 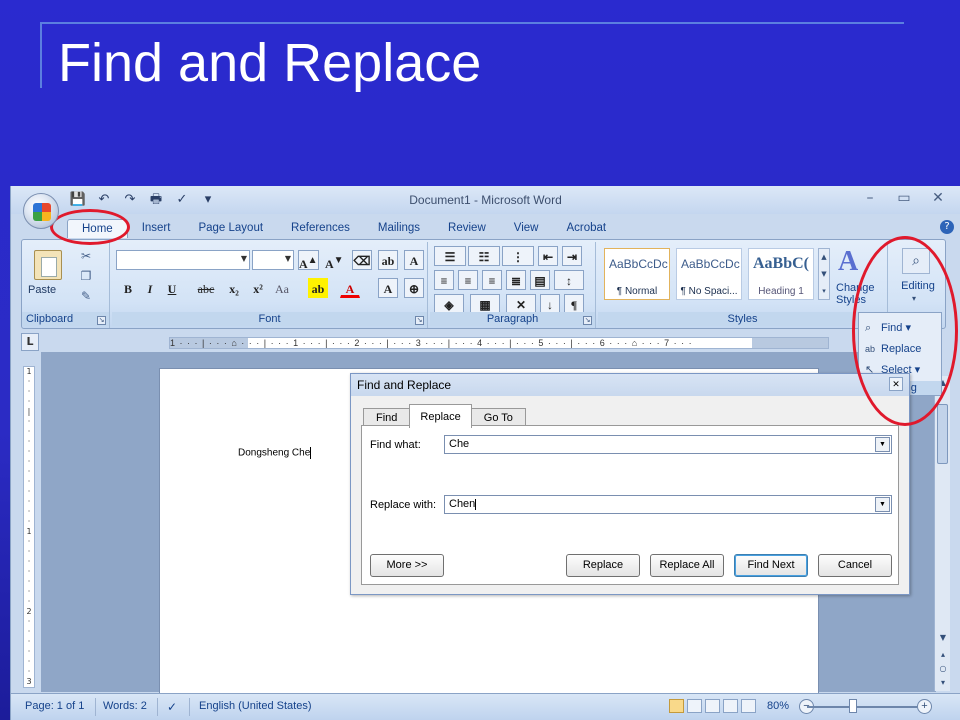 What do you see at coordinates (156, 200) in the screenshot?
I see `print-icon: 🖶` at bounding box center [156, 200].